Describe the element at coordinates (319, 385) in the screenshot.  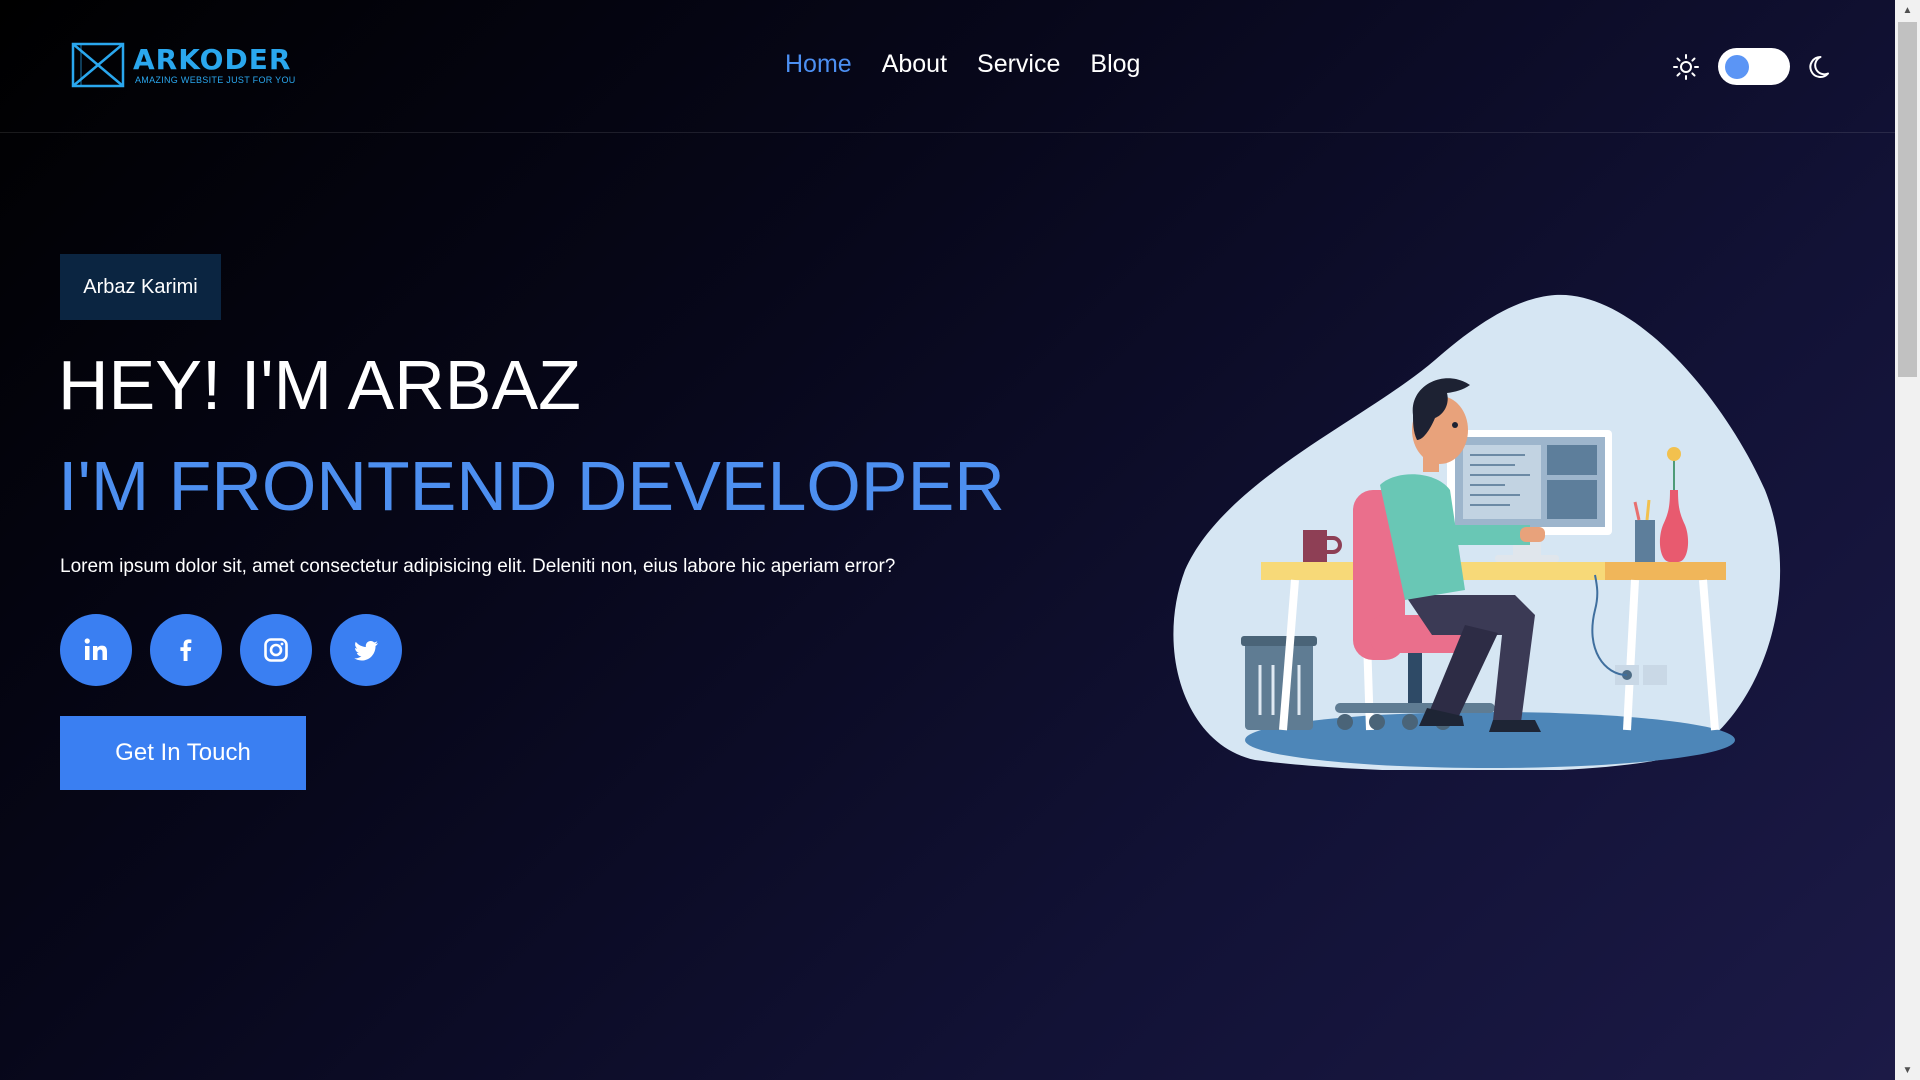
I see `hero-title: HEY! I'M ARBAZ` at that location.